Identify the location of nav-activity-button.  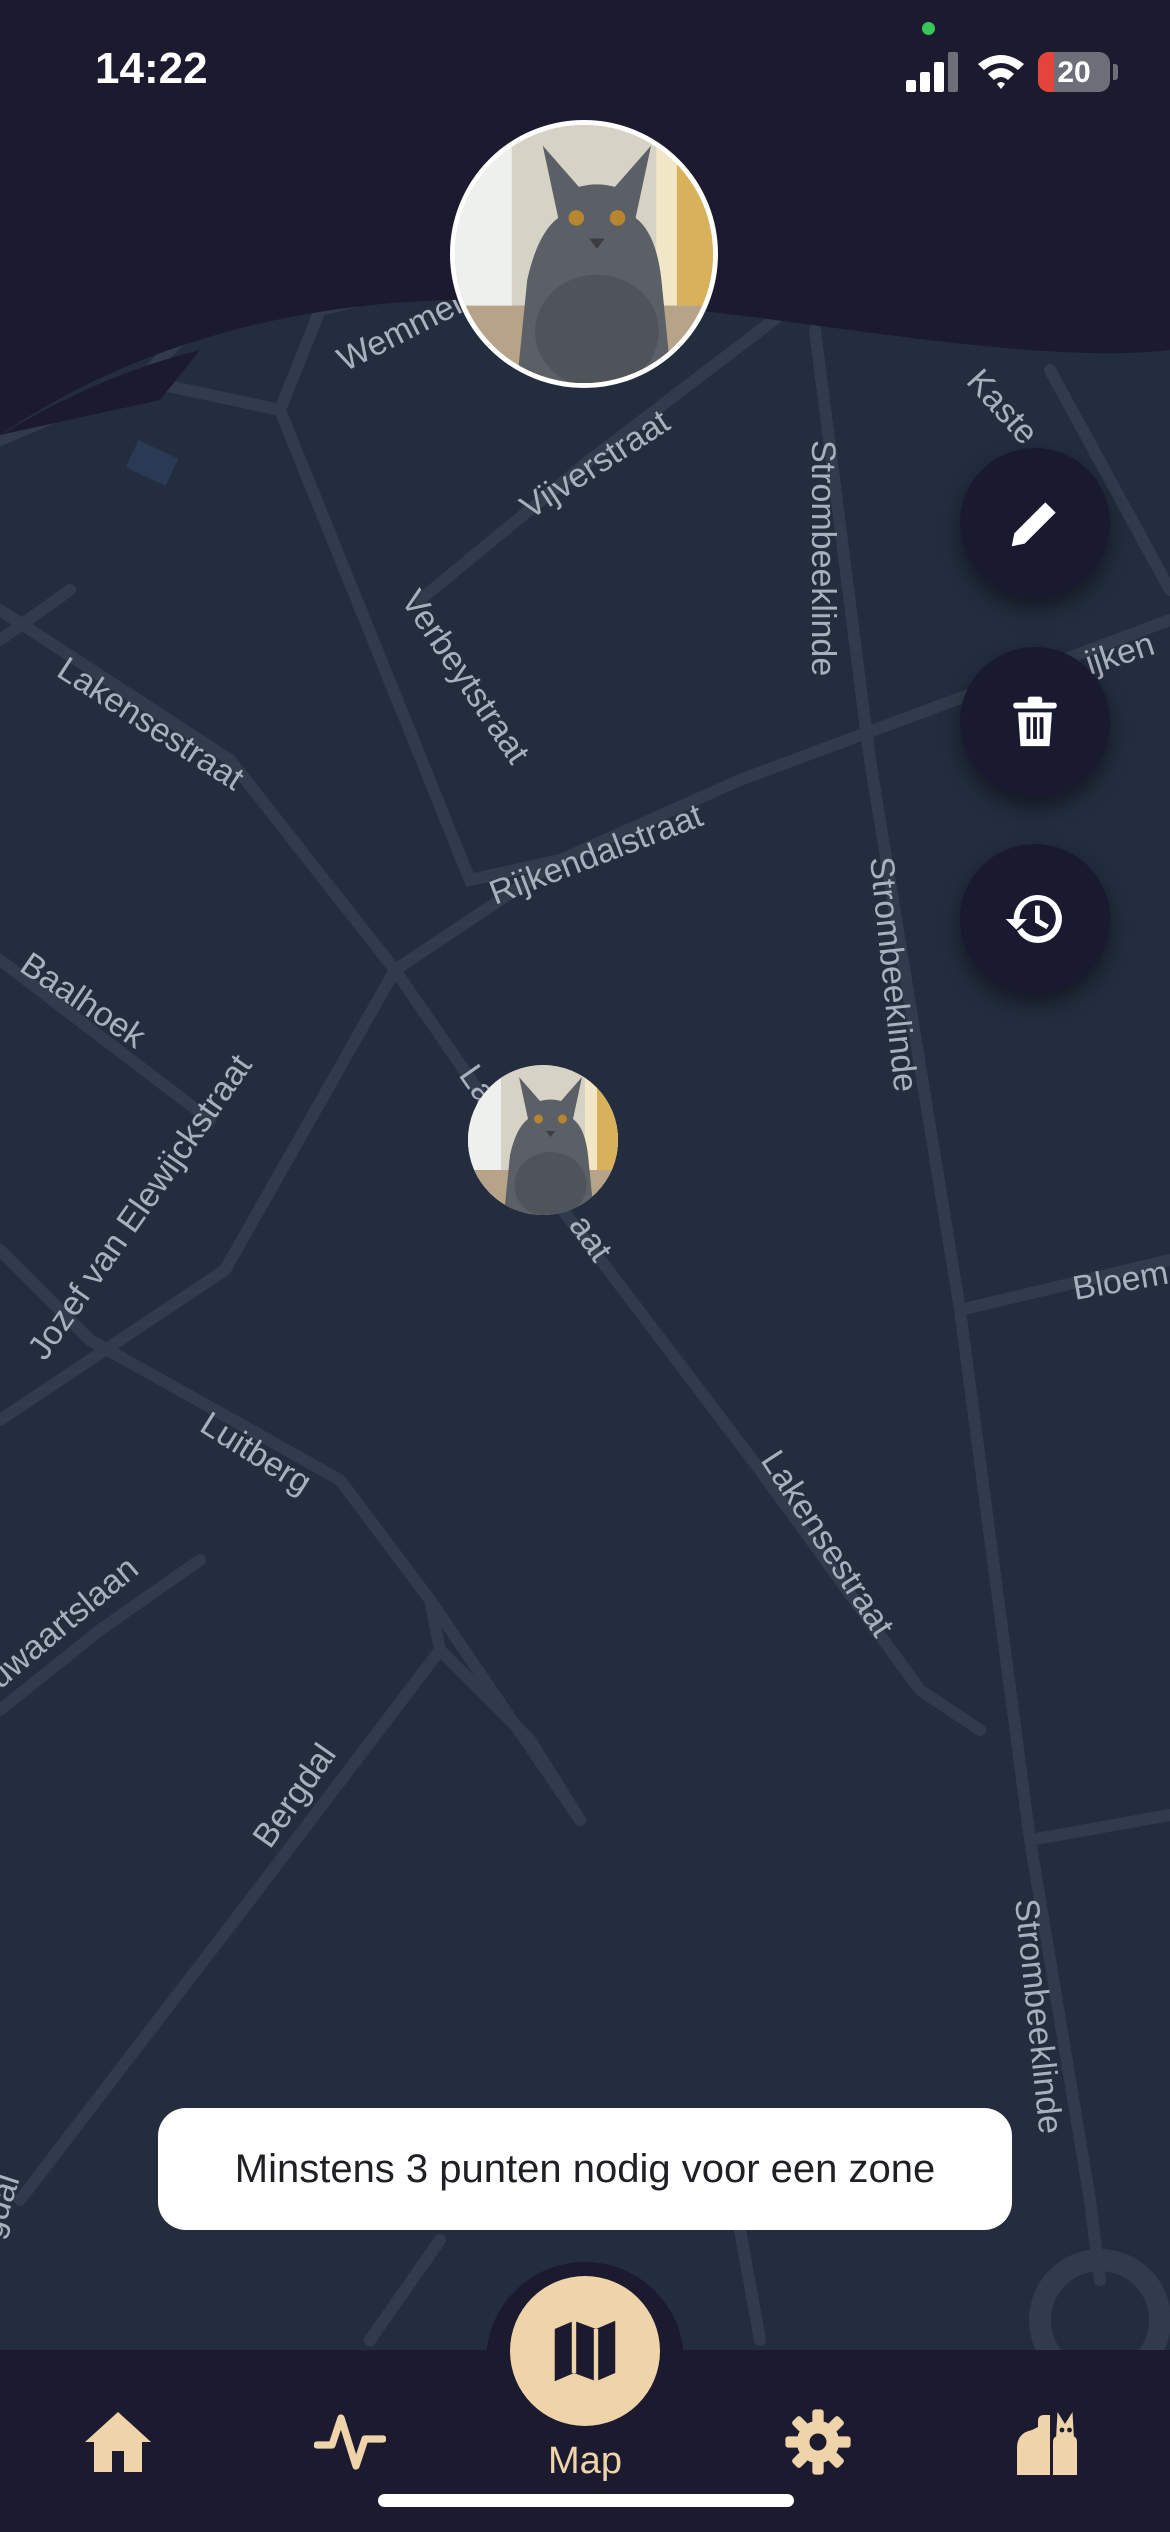
(350, 2442).